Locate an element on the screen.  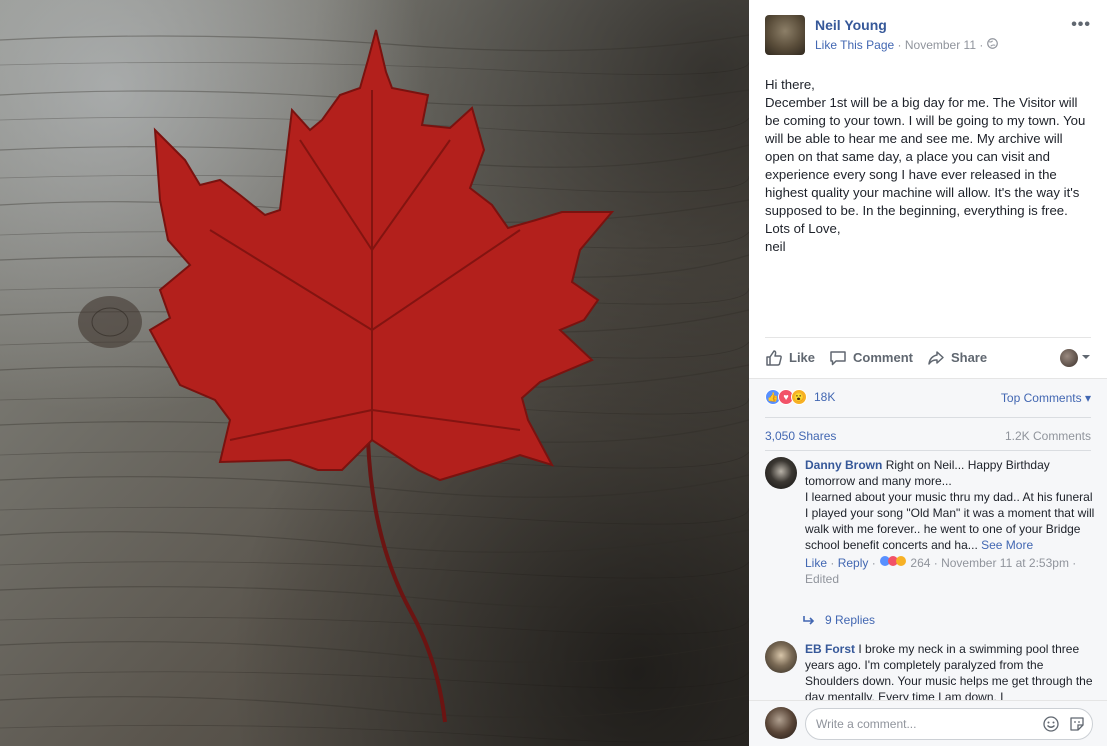
actor-avatar is located at coordinates (1069, 357).